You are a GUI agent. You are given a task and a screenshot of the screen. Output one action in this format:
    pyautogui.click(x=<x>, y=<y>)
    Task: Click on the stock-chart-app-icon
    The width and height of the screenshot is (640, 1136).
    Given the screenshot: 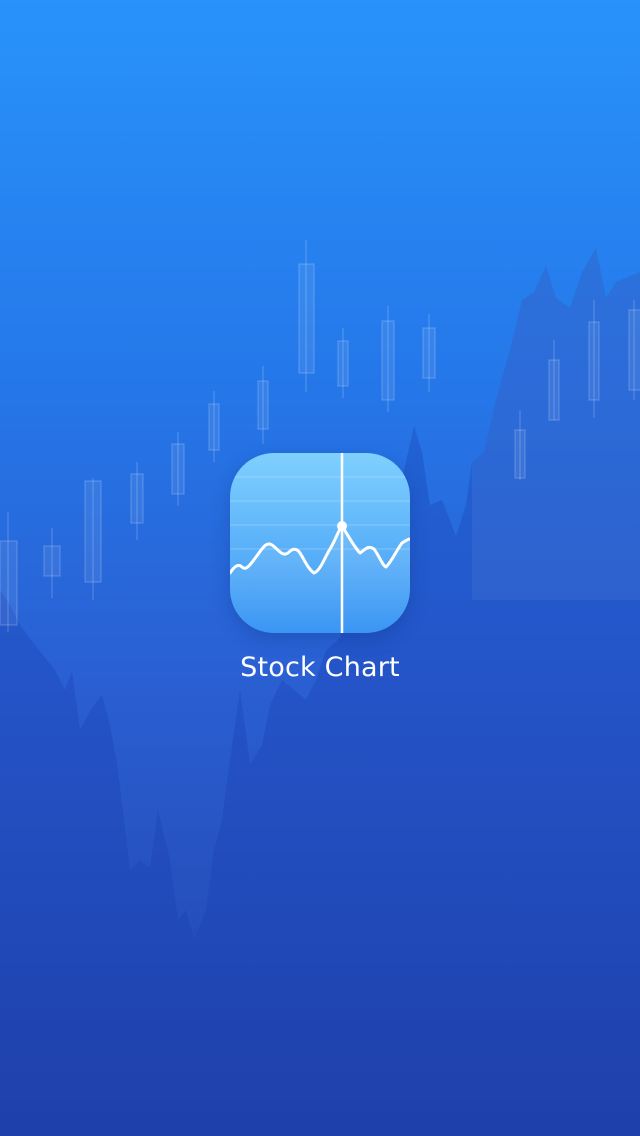 What is the action you would take?
    pyautogui.click(x=320, y=543)
    